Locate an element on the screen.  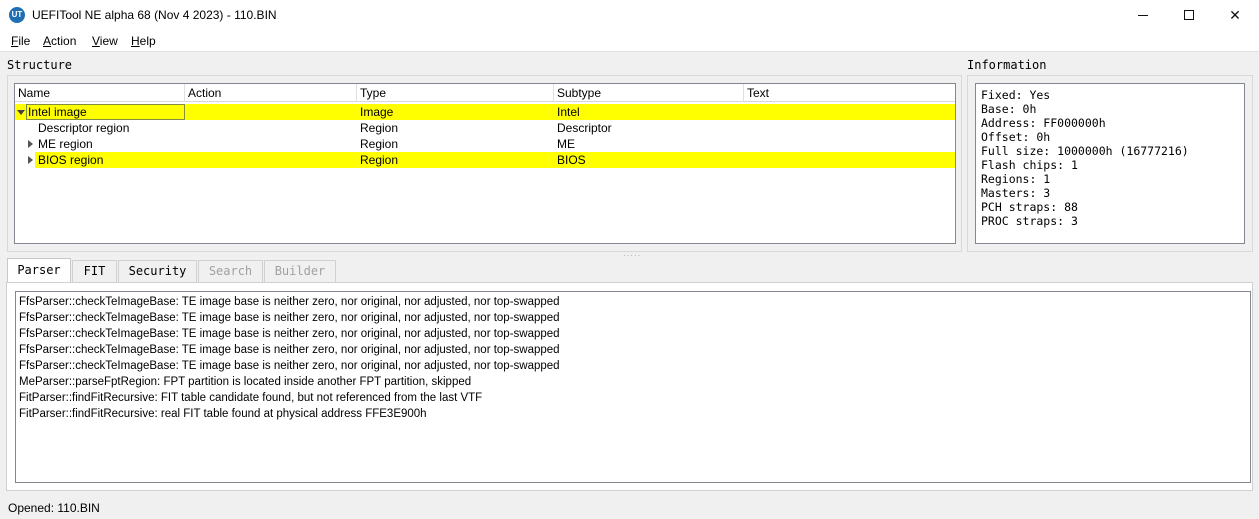
menu-help: Help is located at coordinates (143, 41).